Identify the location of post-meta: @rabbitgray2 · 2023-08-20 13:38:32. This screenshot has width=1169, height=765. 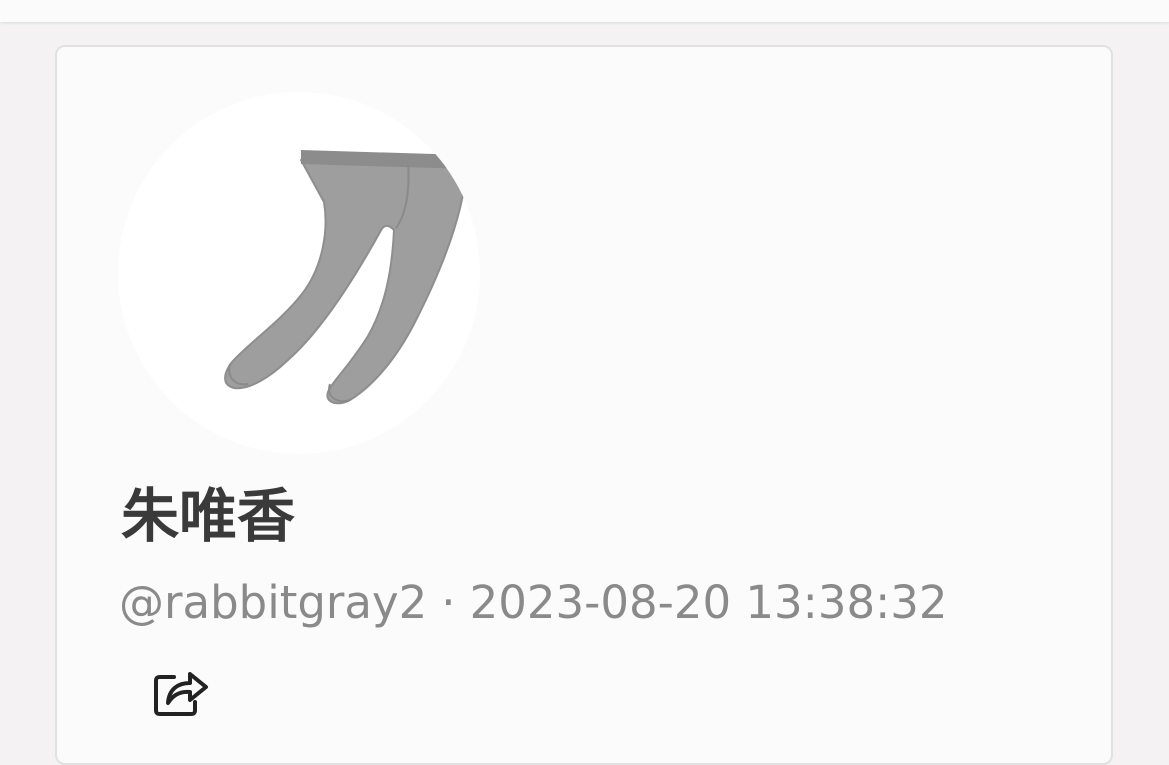
(533, 602).